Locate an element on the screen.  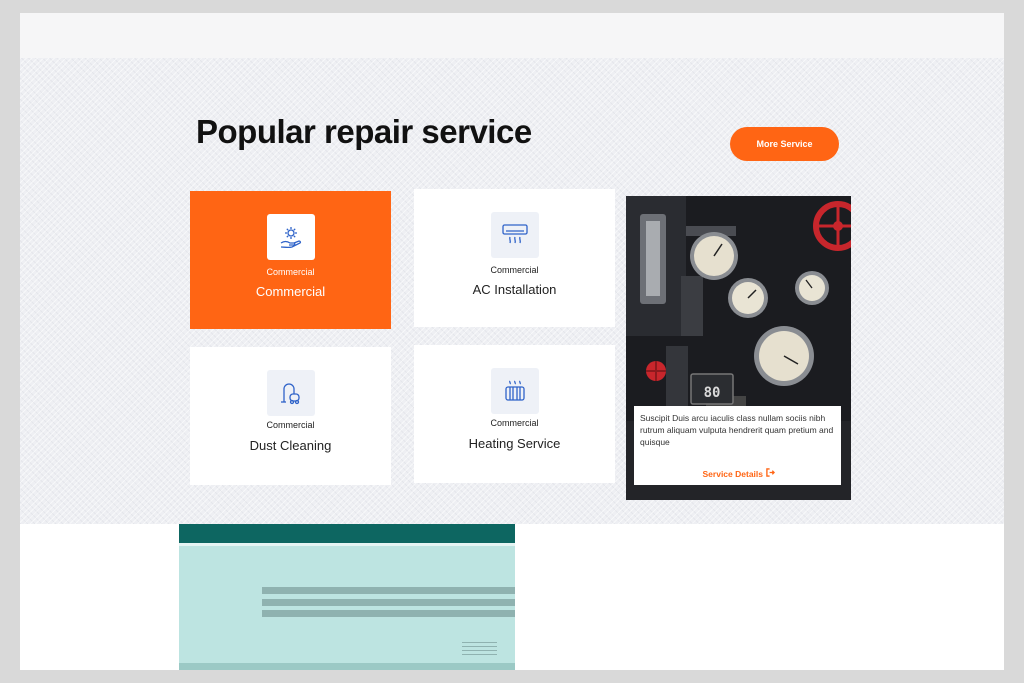
service-name: Heating Service is located at coordinates (514, 443).